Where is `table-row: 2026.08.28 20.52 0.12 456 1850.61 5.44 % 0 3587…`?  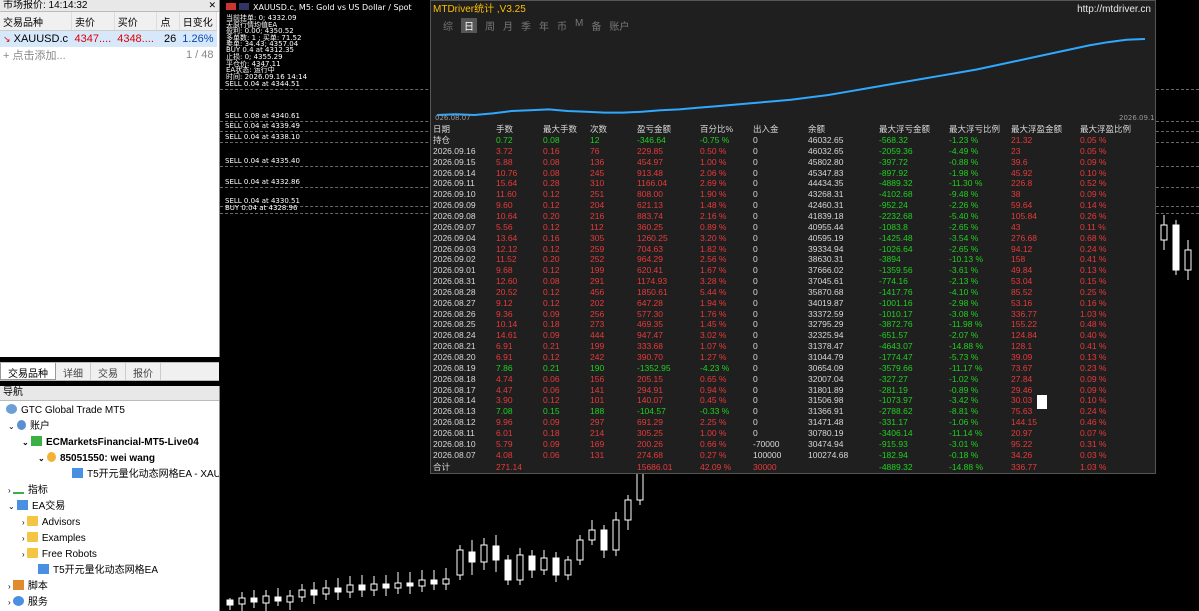
table-row: 2026.08.28 20.52 0.12 456 1850.61 5.44 % 0 3587… is located at coordinates (793, 292).